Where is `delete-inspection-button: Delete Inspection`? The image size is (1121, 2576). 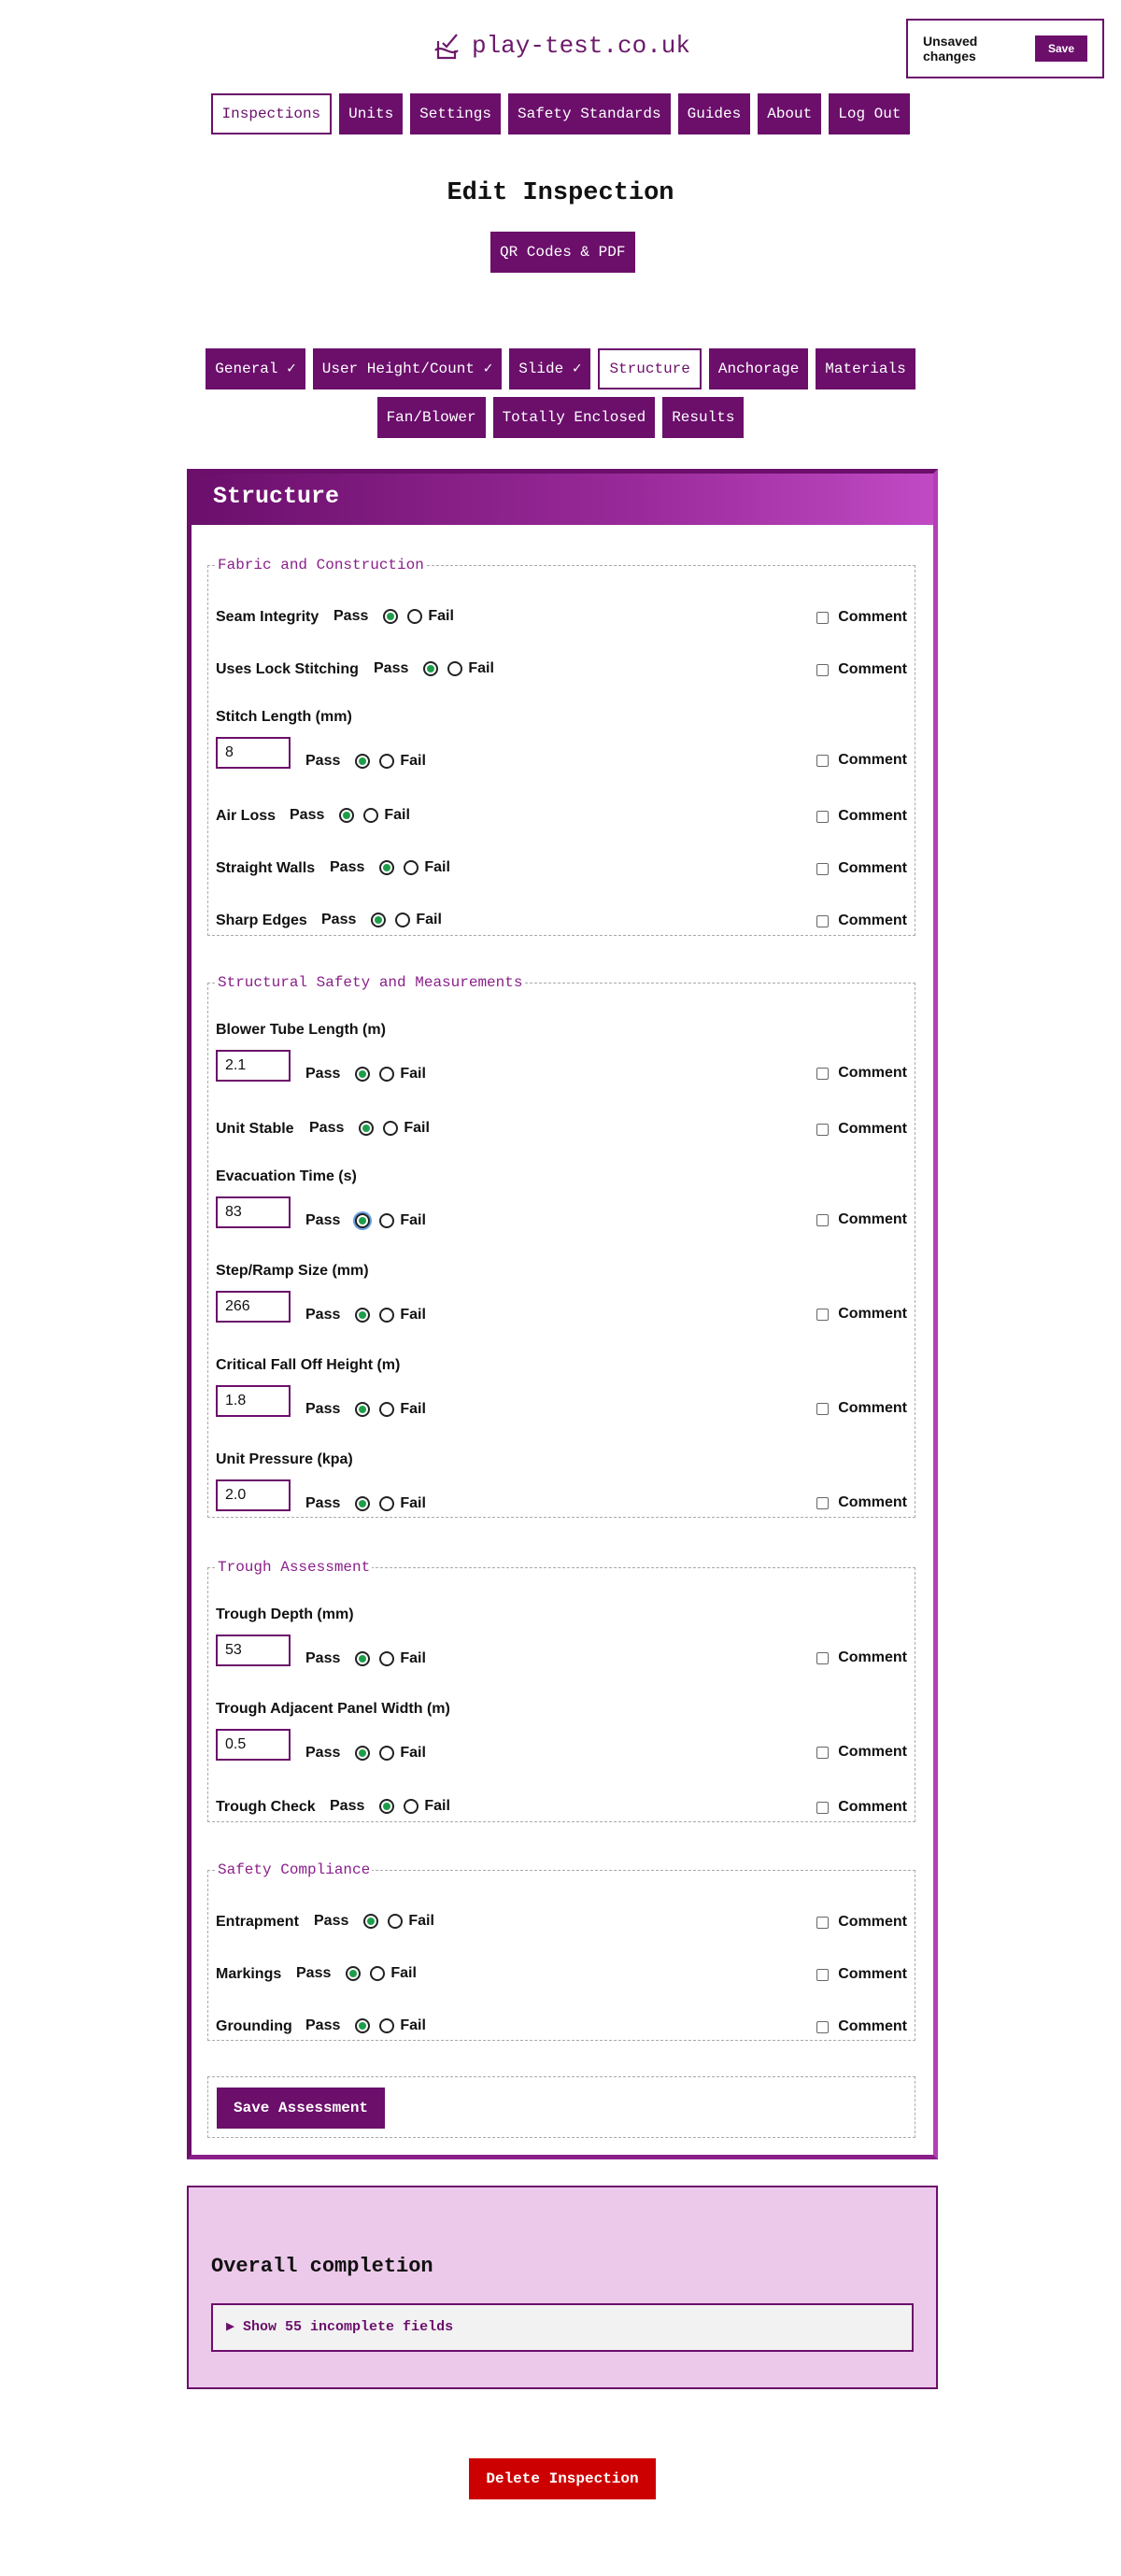 delete-inspection-button: Delete Inspection is located at coordinates (562, 2478).